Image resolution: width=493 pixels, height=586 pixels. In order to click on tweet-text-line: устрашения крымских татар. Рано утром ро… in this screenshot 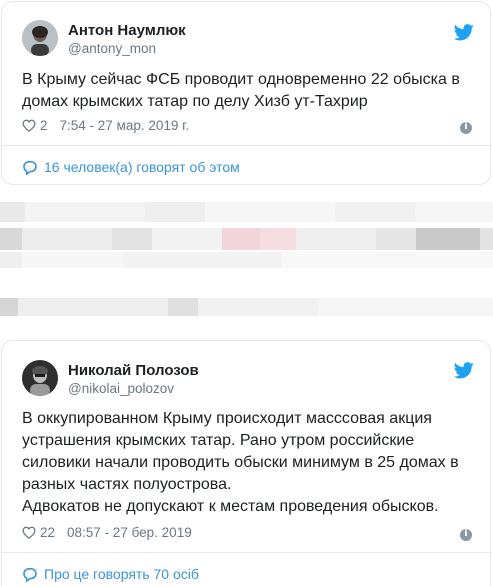, I will do `click(218, 440)`.